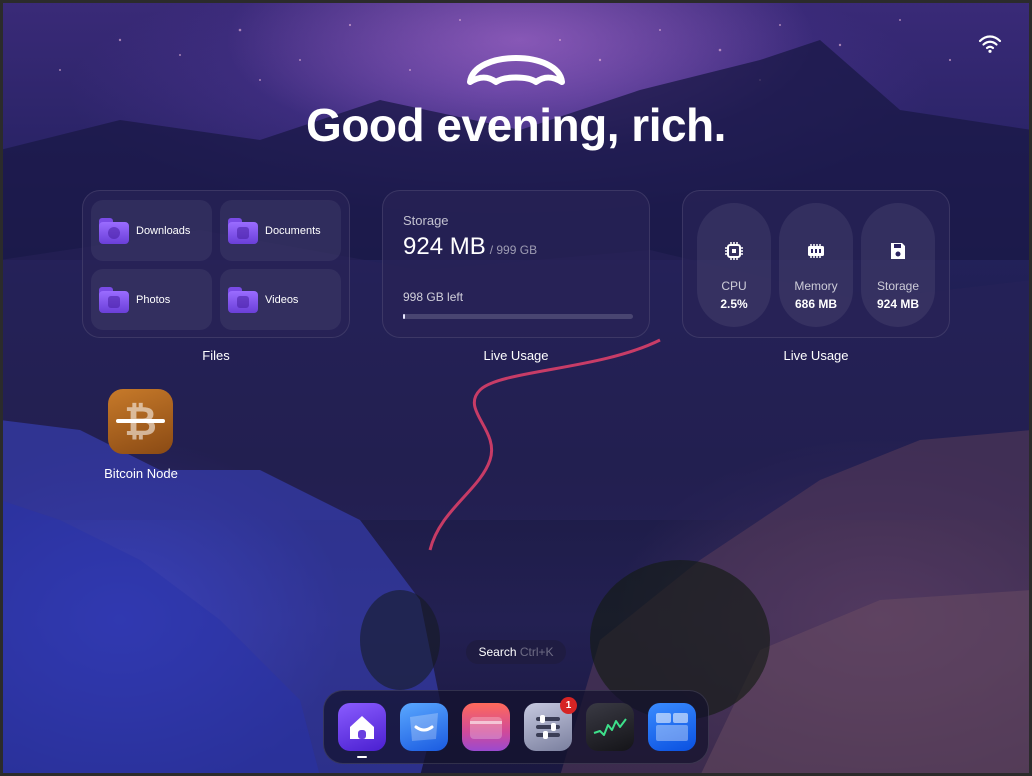 This screenshot has width=1032, height=776. Describe the element at coordinates (216, 264) in the screenshot. I see `files-widget: Downloads Documents Photos Videos` at that location.